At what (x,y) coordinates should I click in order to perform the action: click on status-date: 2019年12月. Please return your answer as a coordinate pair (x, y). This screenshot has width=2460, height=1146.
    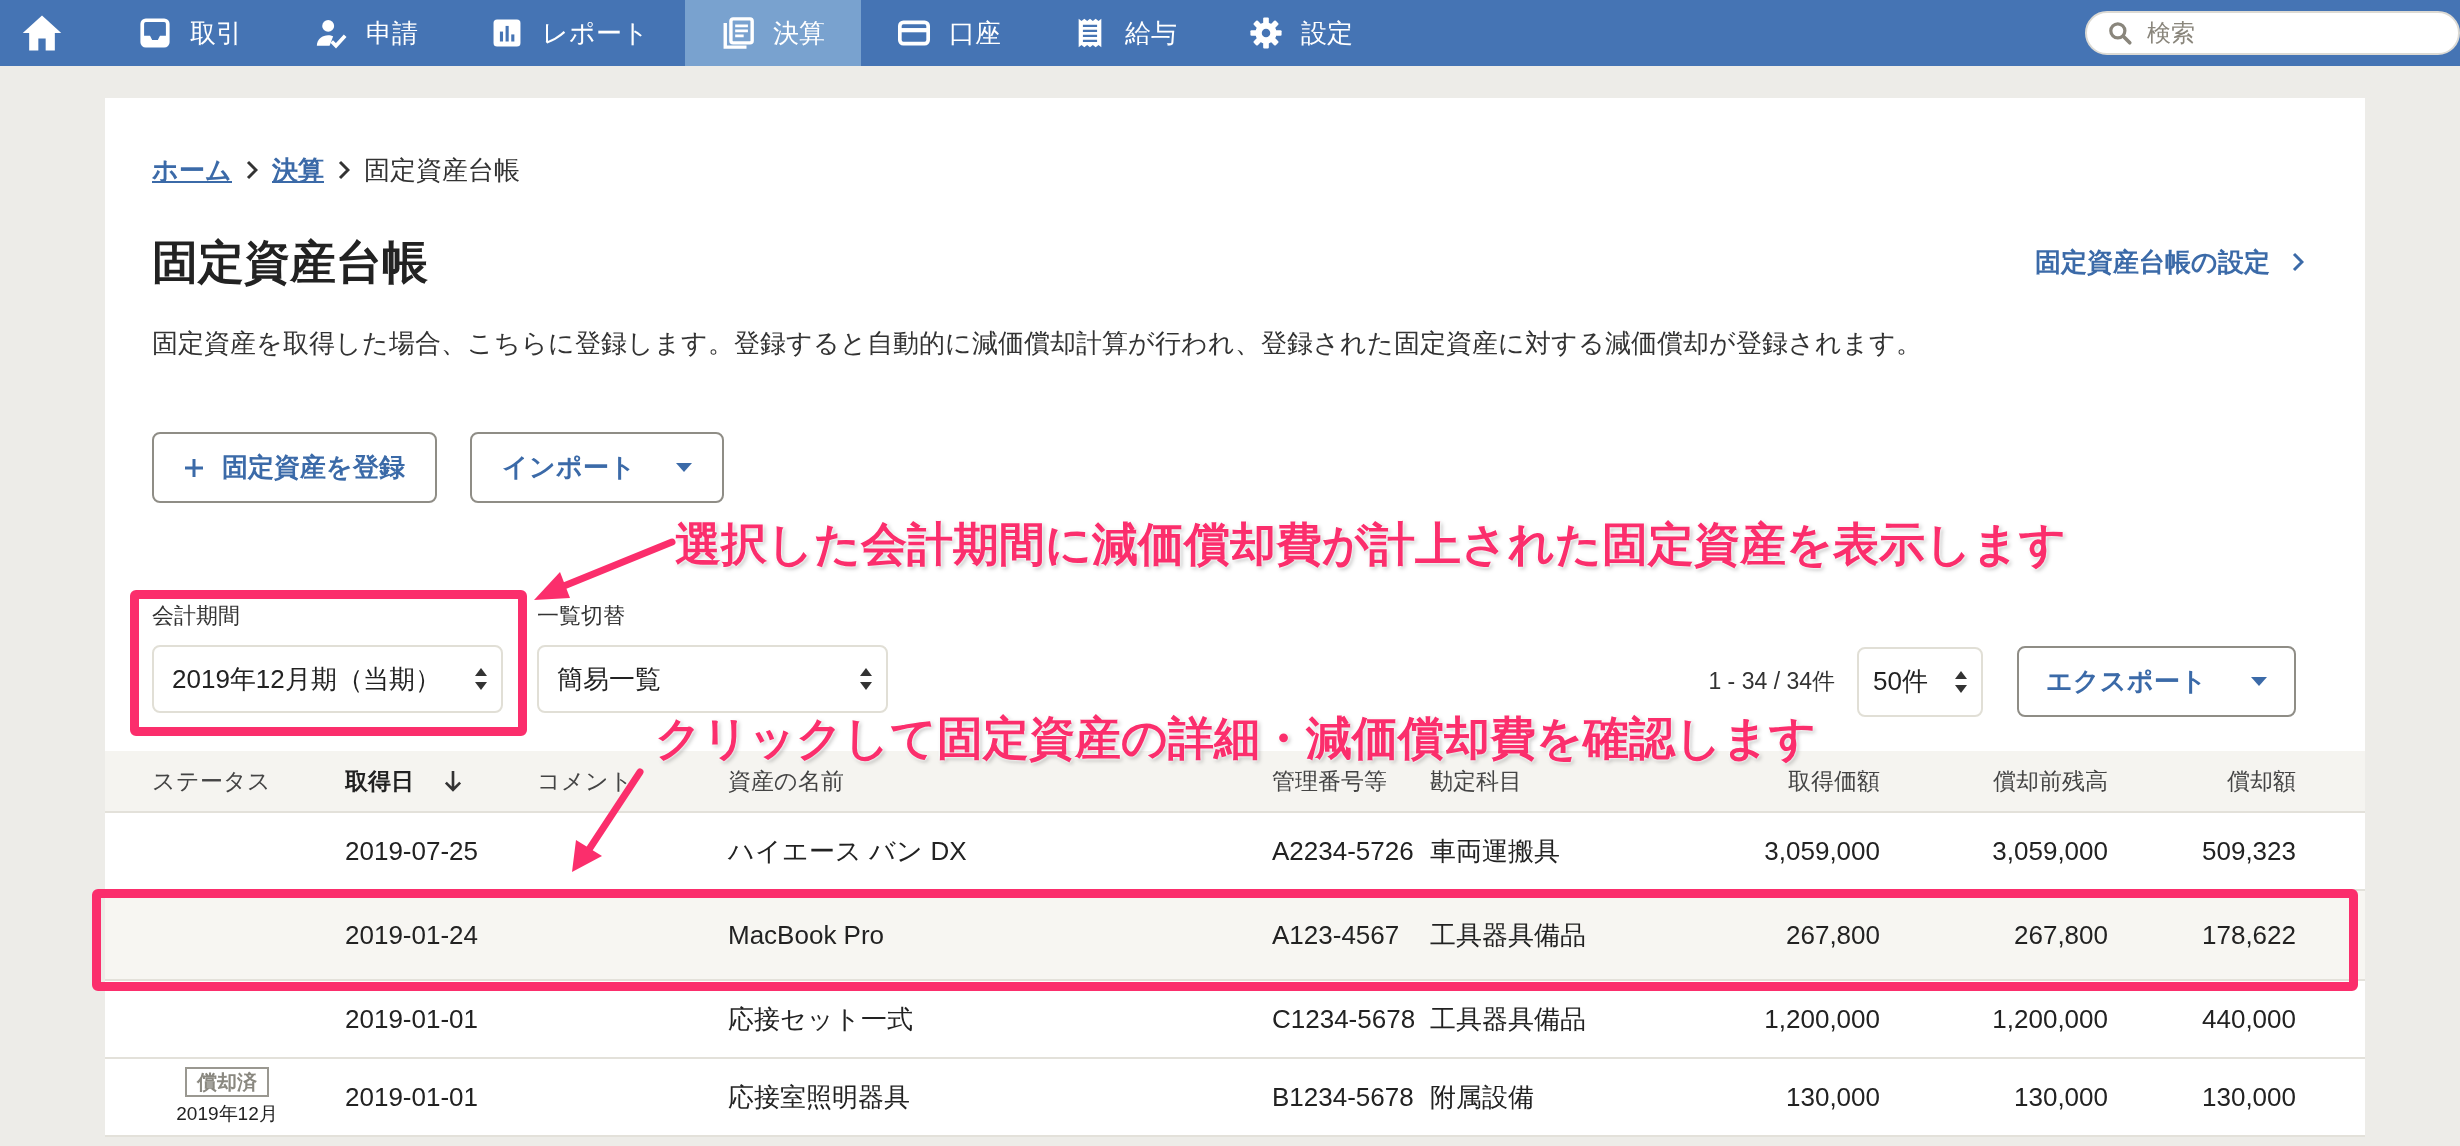
    Looking at the image, I should click on (227, 1114).